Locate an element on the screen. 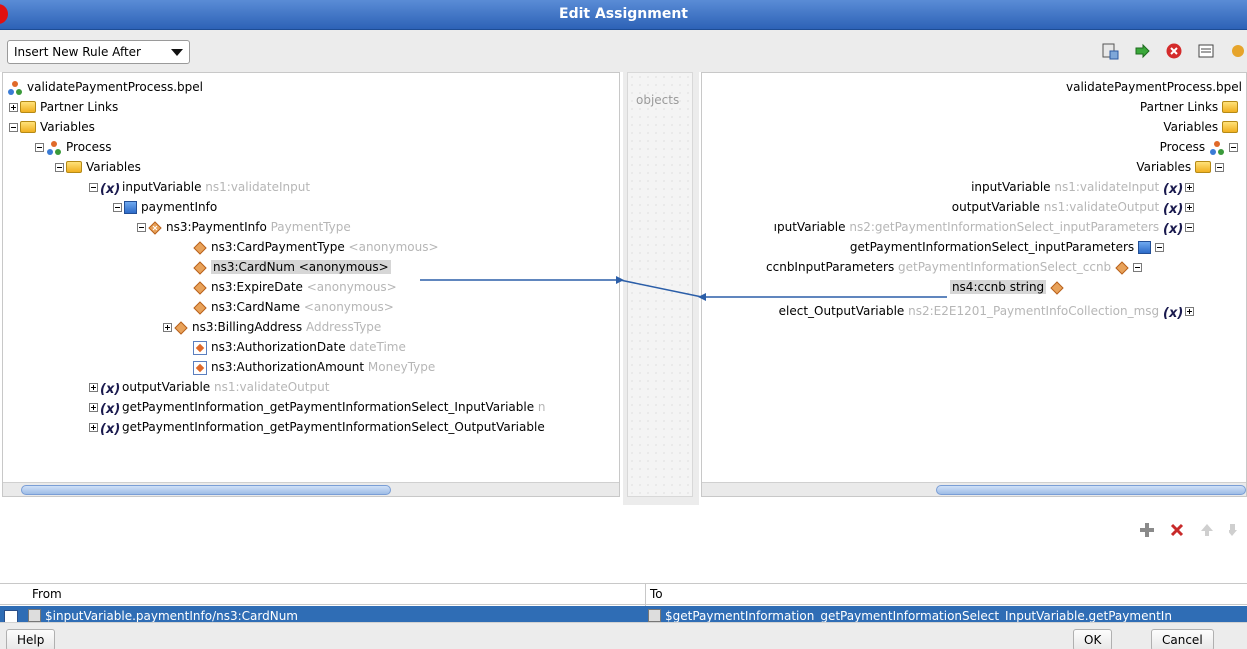 The image size is (1247, 649). insert-rule-dropdown-value: Insert New Rule After is located at coordinates (77, 52).